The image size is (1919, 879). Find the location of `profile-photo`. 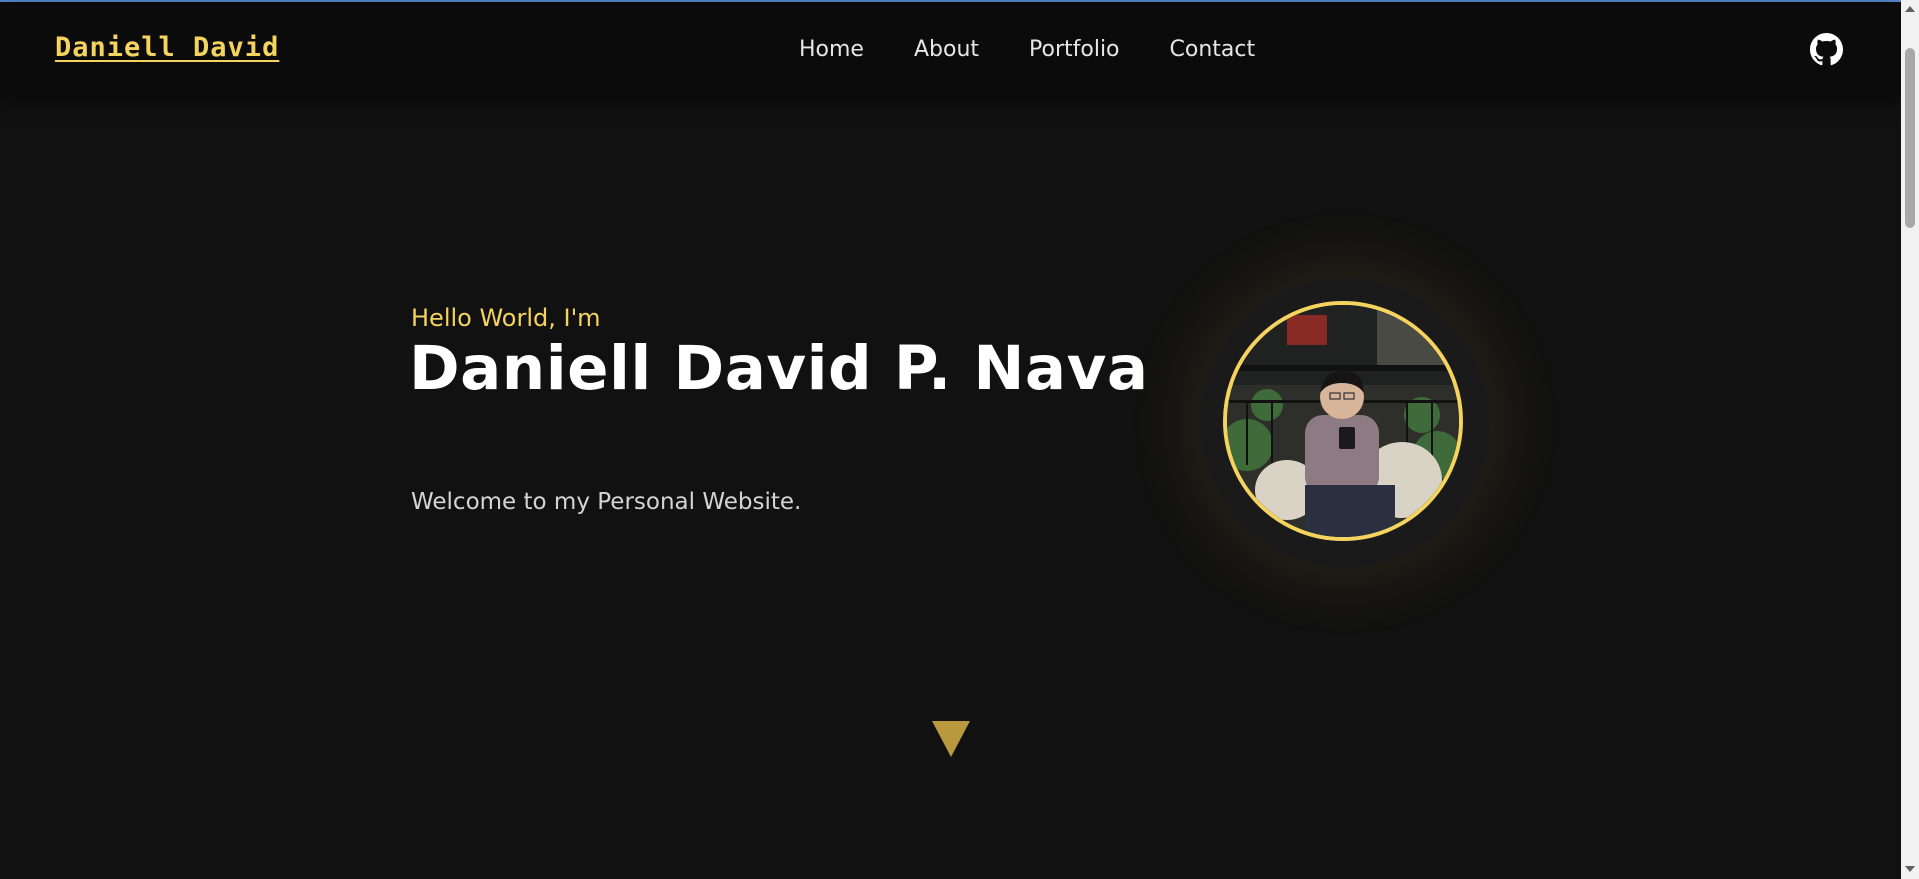

profile-photo is located at coordinates (1343, 421).